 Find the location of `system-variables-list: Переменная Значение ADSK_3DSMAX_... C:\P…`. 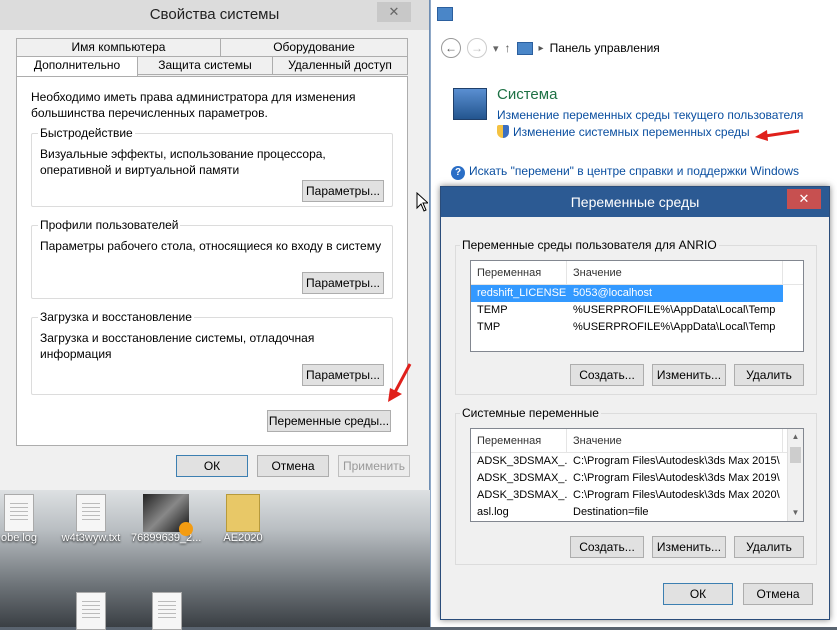

system-variables-list: Переменная Значение ADSK_3DSMAX_... C:\P… is located at coordinates (637, 475).